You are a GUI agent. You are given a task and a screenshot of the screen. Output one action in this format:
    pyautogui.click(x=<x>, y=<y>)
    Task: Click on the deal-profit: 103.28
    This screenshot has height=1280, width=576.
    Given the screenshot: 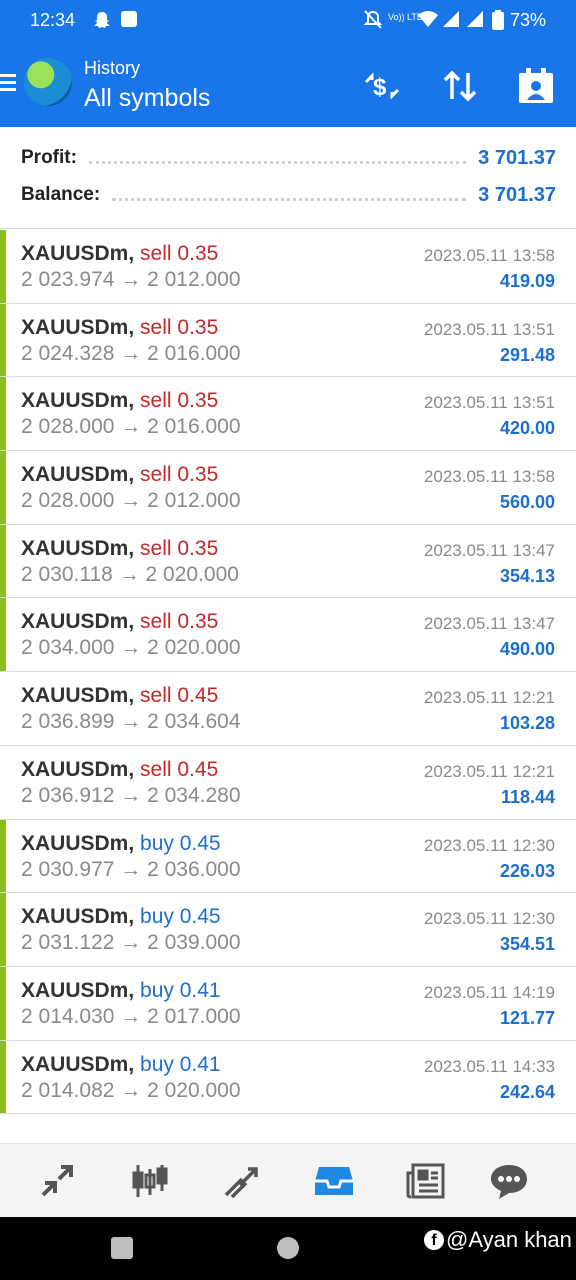 What is the action you would take?
    pyautogui.click(x=527, y=723)
    